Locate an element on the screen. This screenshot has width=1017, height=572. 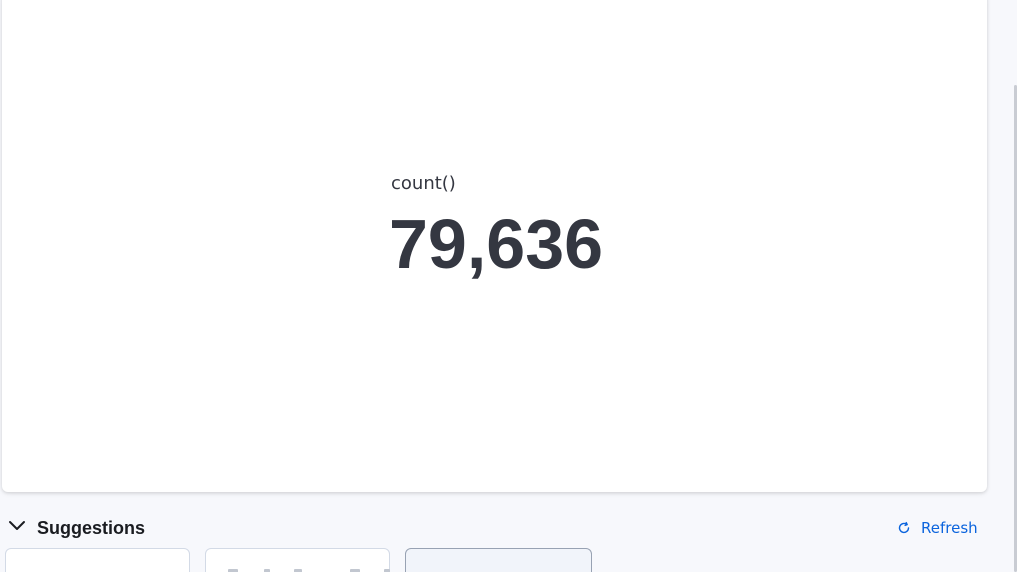
metric-label: count() is located at coordinates (423, 183).